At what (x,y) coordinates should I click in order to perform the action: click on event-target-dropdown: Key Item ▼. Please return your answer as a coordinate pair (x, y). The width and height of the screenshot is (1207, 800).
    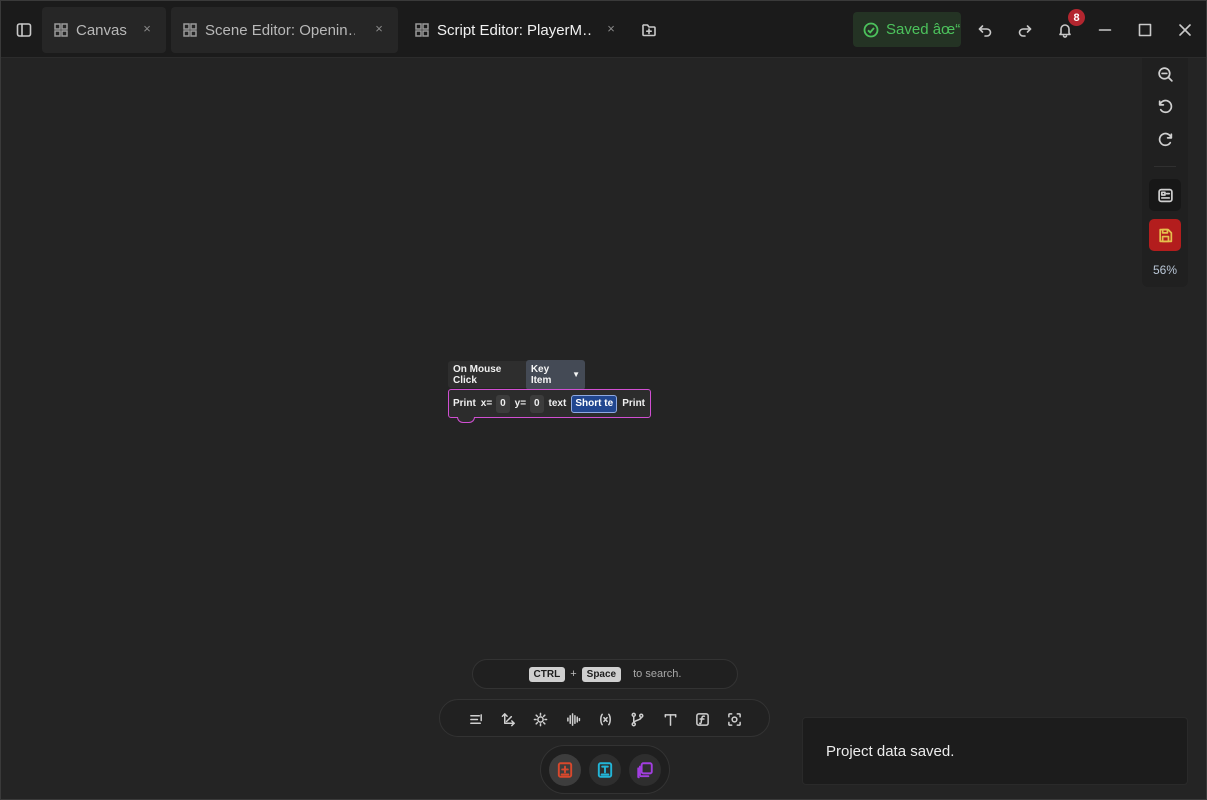
    Looking at the image, I should click on (555, 374).